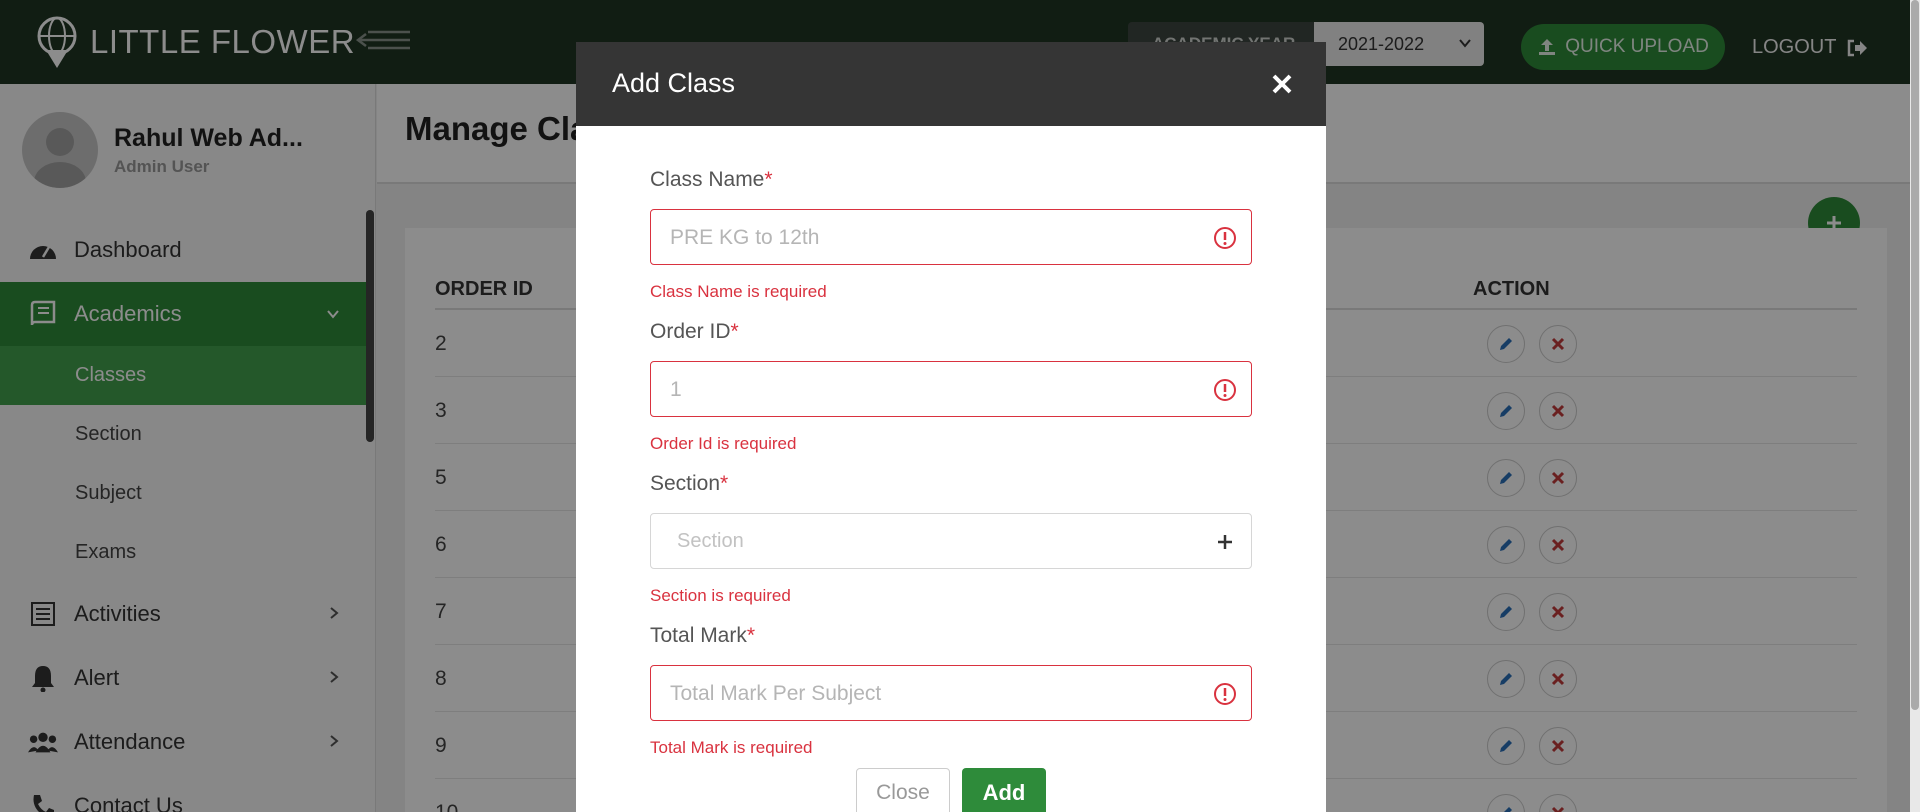 This screenshot has height=812, width=1920. I want to click on close-icon, so click(1282, 84).